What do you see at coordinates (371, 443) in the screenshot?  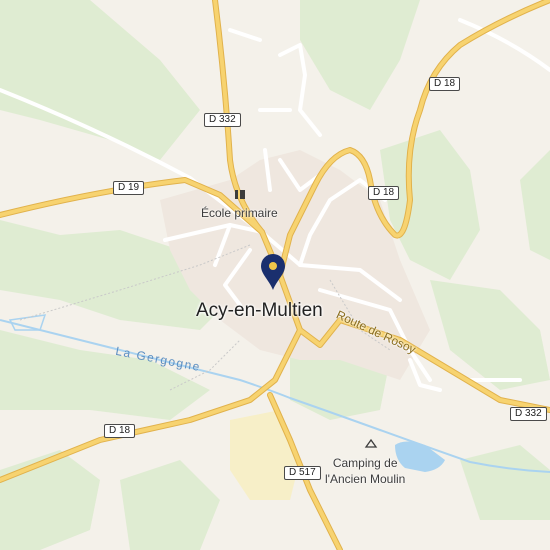 I see `camping-icon` at bounding box center [371, 443].